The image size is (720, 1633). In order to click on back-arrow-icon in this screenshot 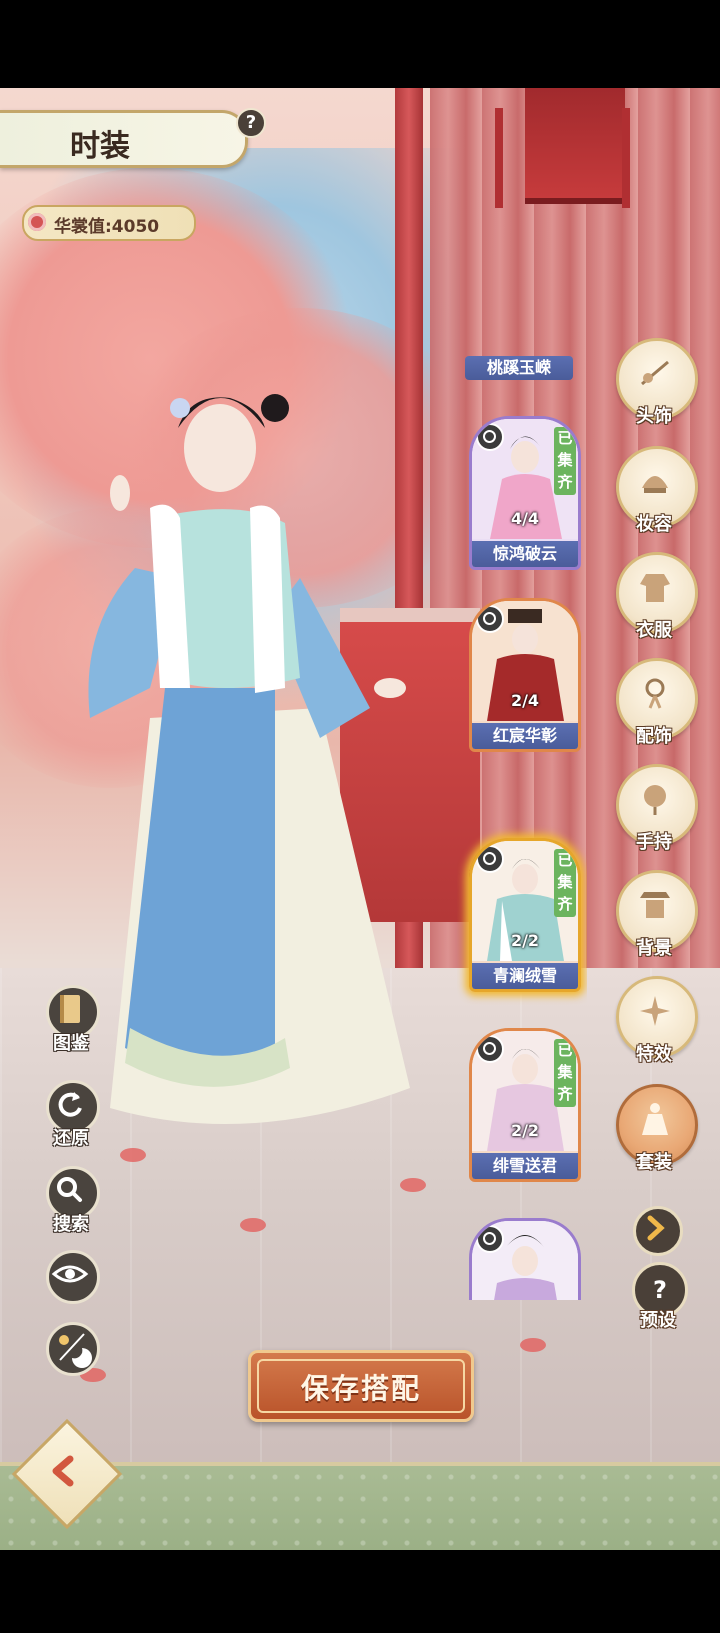, I will do `click(63, 1471)`.